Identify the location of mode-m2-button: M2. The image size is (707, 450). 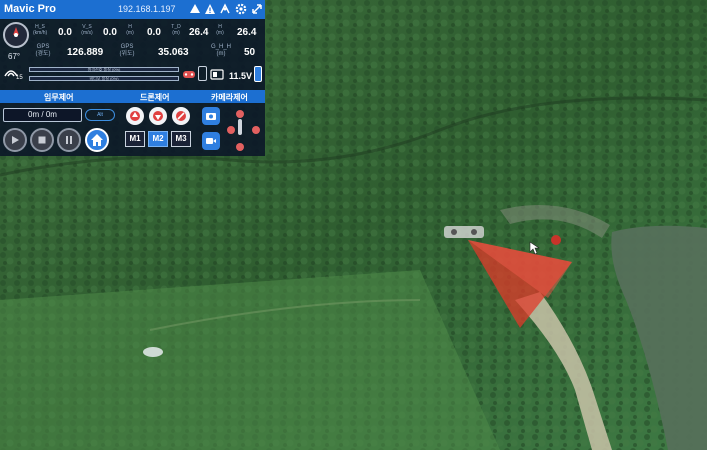
(158, 139).